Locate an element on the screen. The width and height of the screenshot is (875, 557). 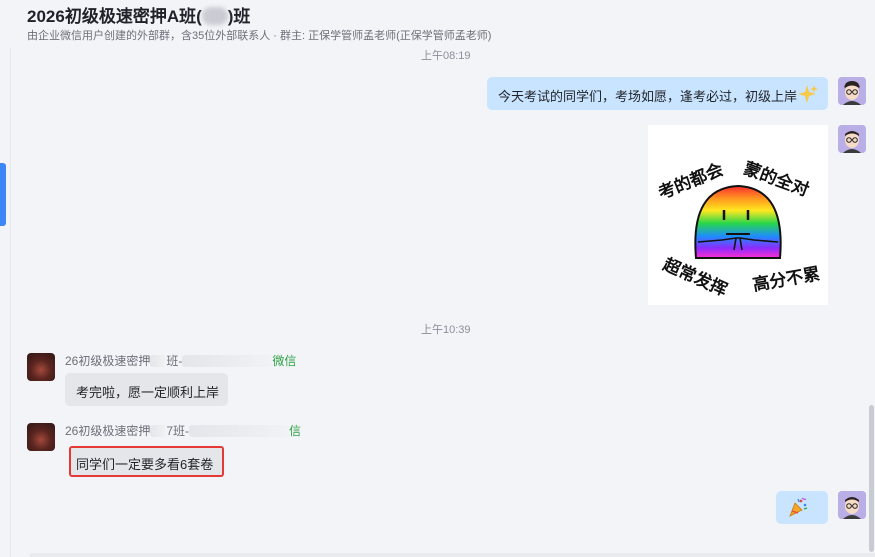
highlight-annotation is located at coordinates (146, 461).